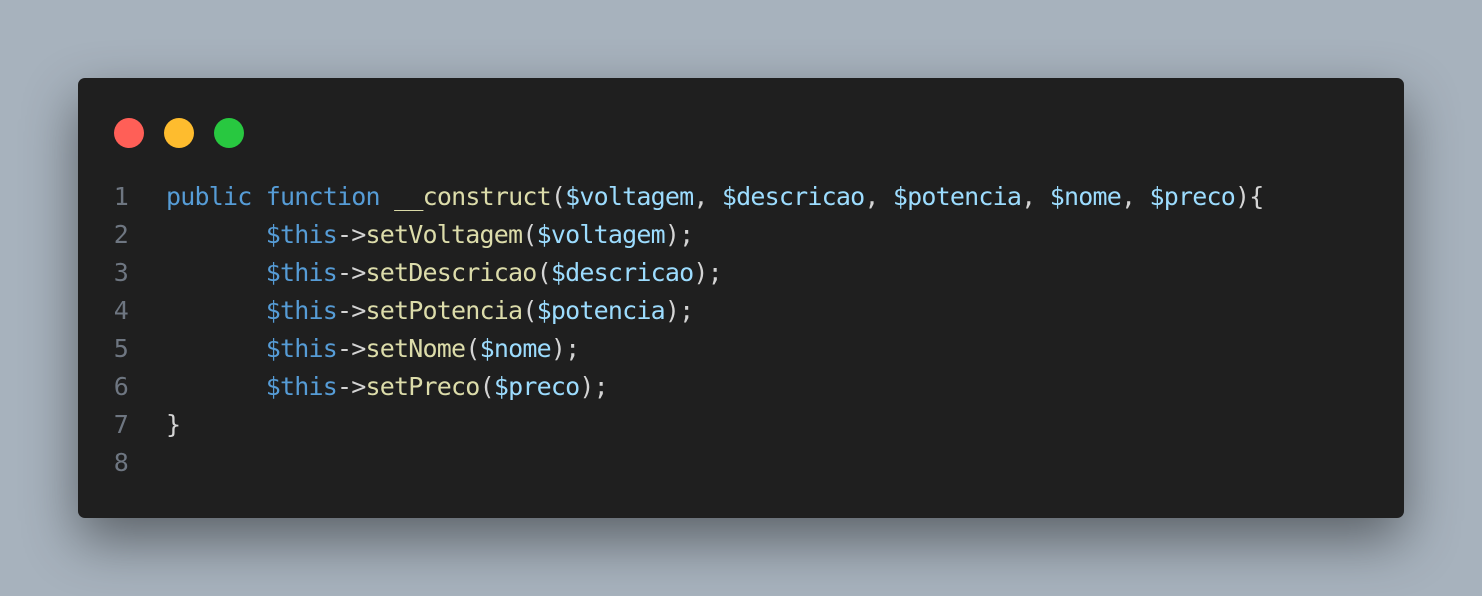 Image resolution: width=1482 pixels, height=596 pixels. I want to click on maximize-dot-icon, so click(229, 133).